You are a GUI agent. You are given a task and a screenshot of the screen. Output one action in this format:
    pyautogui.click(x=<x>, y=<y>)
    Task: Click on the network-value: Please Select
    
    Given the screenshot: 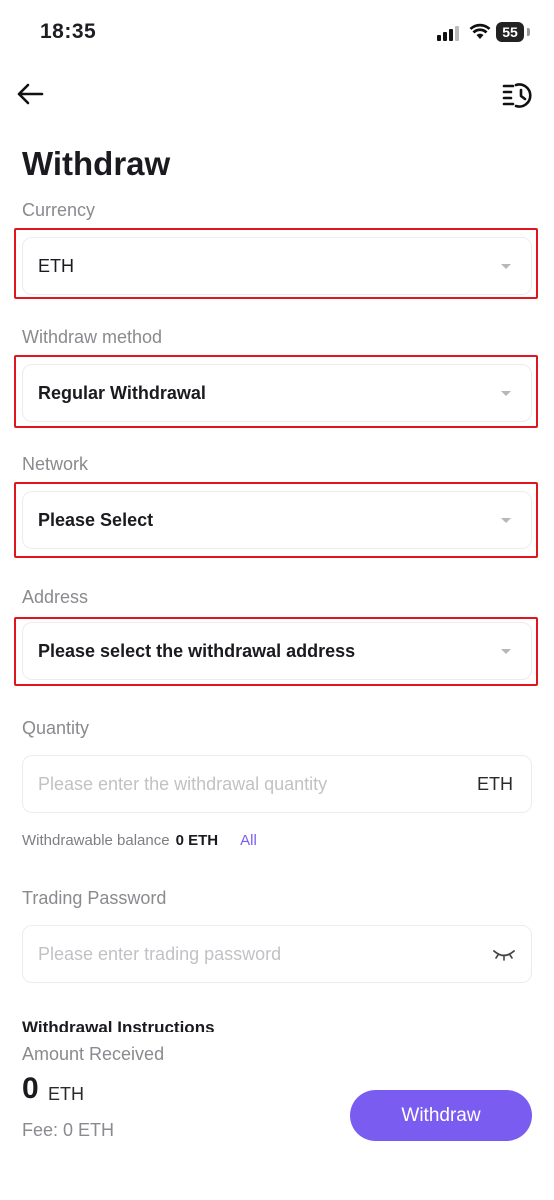 What is the action you would take?
    pyautogui.click(x=96, y=520)
    